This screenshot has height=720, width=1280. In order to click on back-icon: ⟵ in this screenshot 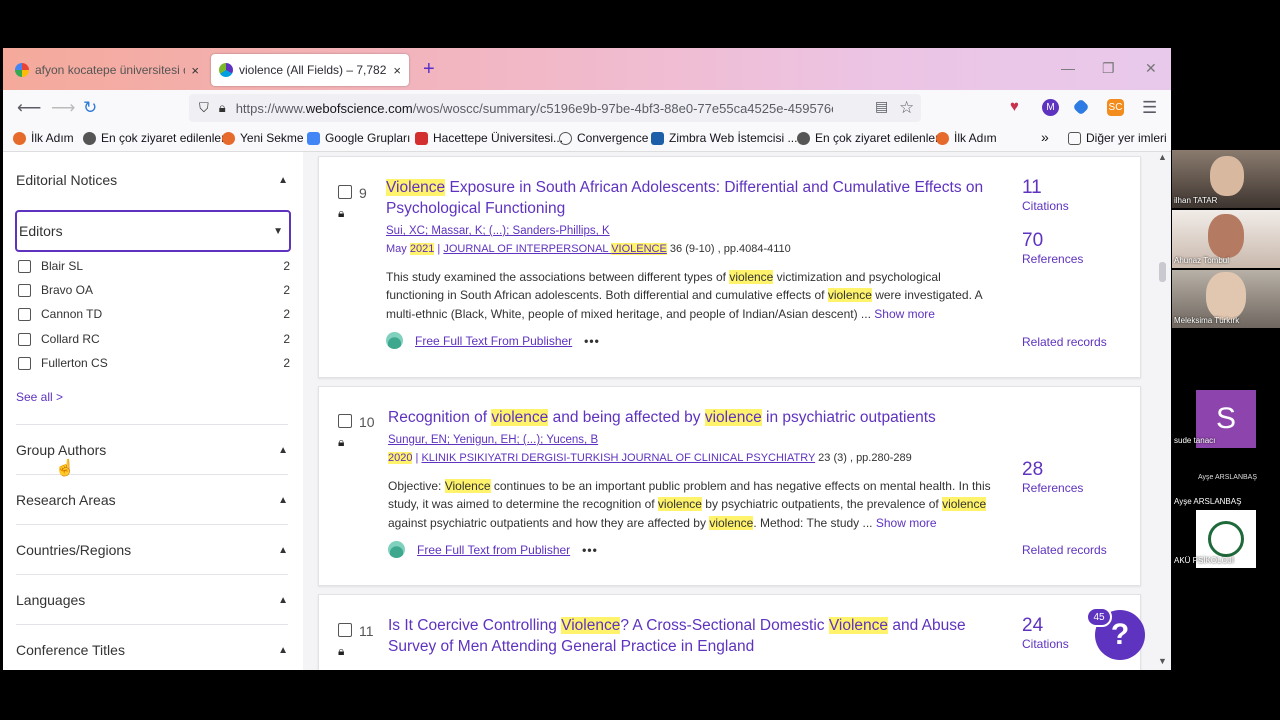, I will do `click(29, 108)`.